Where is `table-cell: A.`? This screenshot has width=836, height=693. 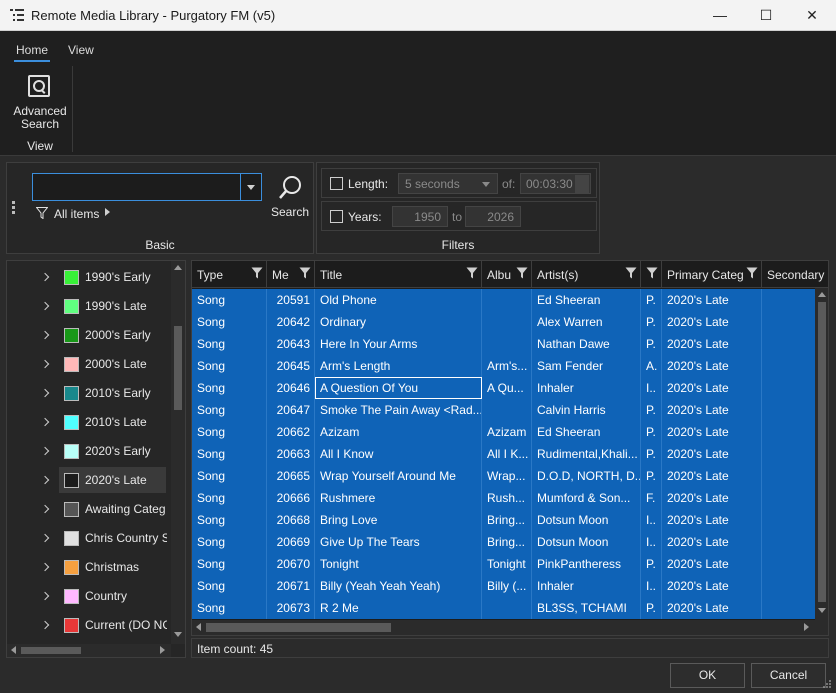 table-cell: A. is located at coordinates (651, 366).